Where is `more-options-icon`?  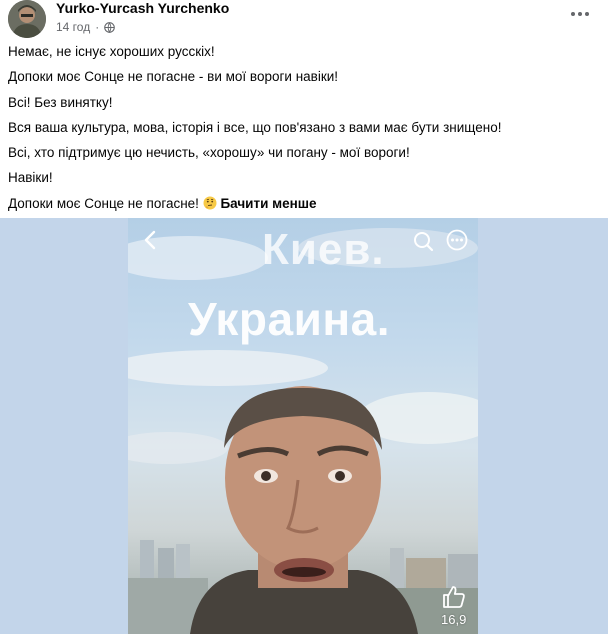
more-options-icon is located at coordinates (457, 240).